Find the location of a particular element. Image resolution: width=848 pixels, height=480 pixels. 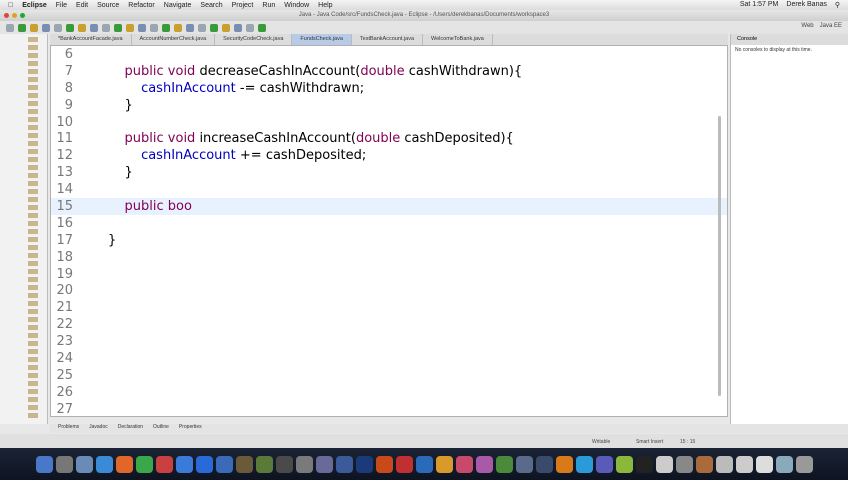

tab-outline: Outline is located at coordinates (161, 428).